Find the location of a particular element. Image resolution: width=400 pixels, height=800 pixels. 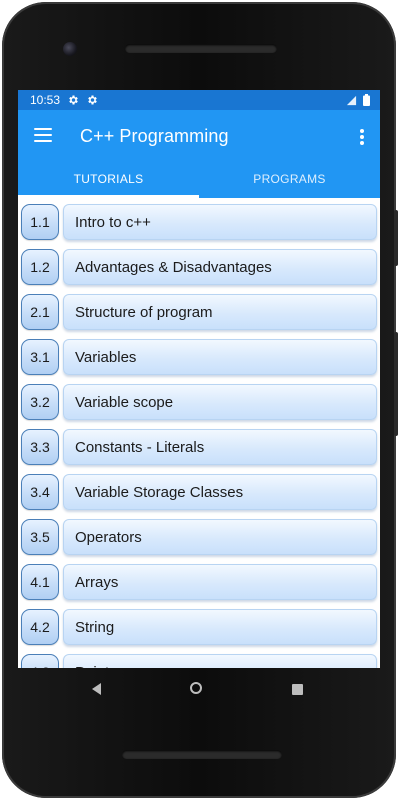

list-item: 3.2 Variable scope is located at coordinates (199, 404).